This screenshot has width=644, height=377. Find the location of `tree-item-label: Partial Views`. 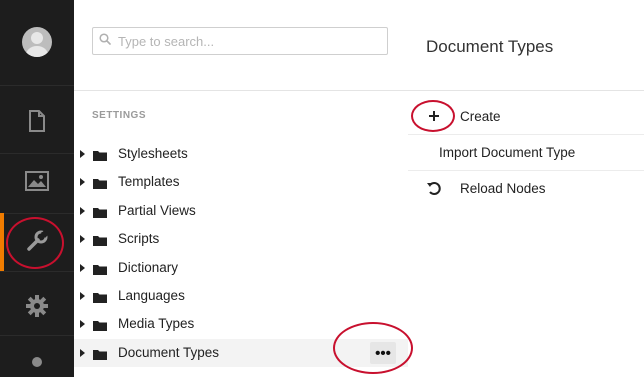

tree-item-label: Partial Views is located at coordinates (157, 210).